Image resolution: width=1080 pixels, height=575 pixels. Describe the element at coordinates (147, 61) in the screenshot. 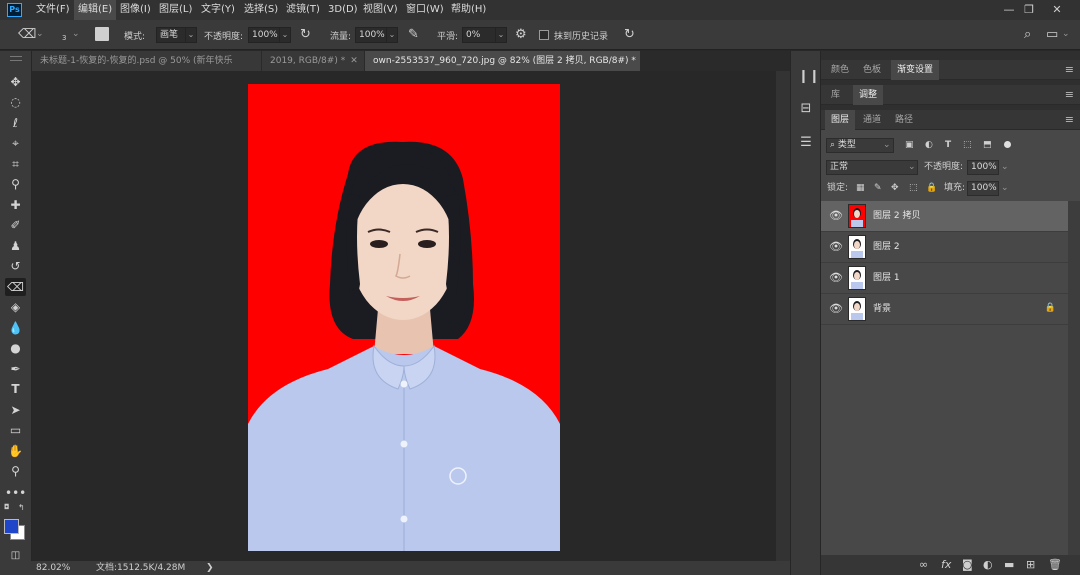

I see `tab-document-1: 未标题-1-恢复的-恢复的.psd @ 50% (新年快乐` at that location.